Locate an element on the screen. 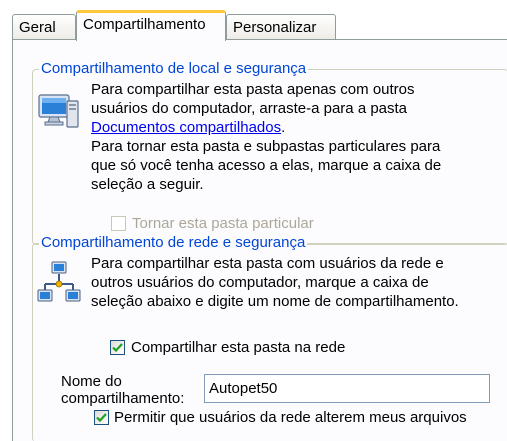  tab-compartilhamento: Compartilhamento is located at coordinates (151, 25).